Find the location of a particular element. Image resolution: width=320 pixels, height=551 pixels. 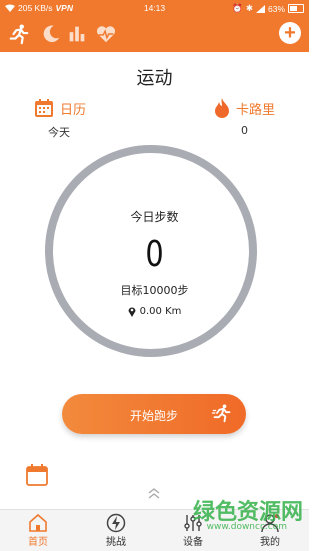

chevron-up-icon is located at coordinates (154, 493).